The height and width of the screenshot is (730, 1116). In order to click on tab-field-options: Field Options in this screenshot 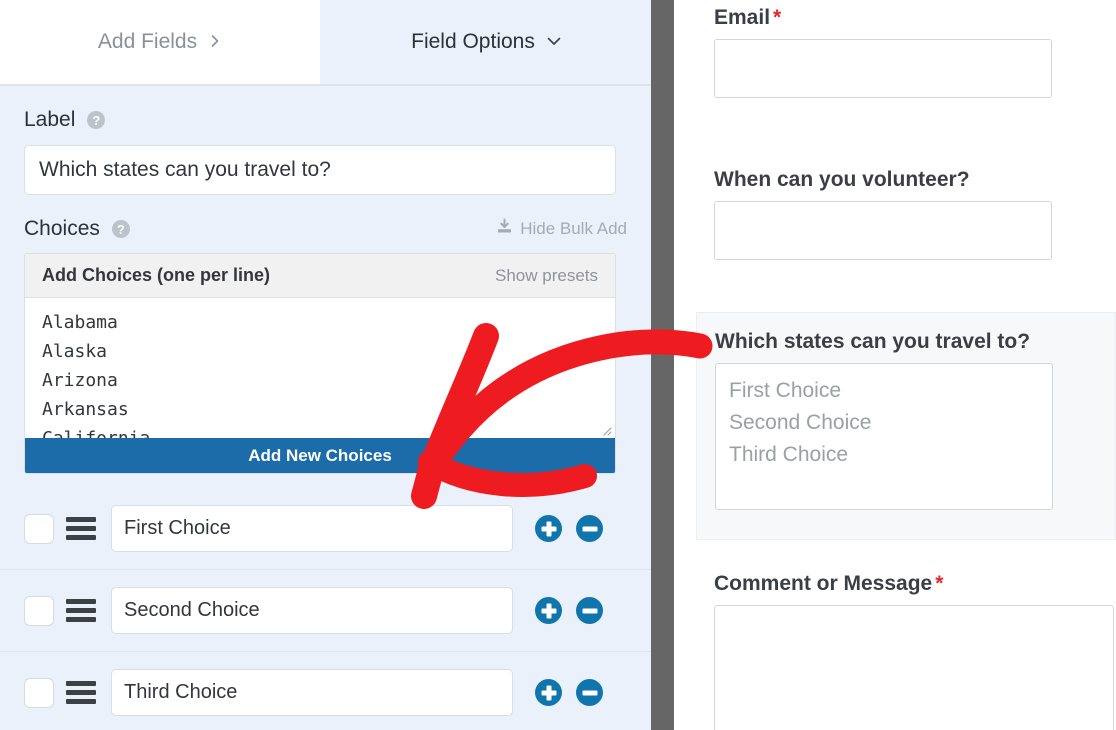, I will do `click(485, 42)`.